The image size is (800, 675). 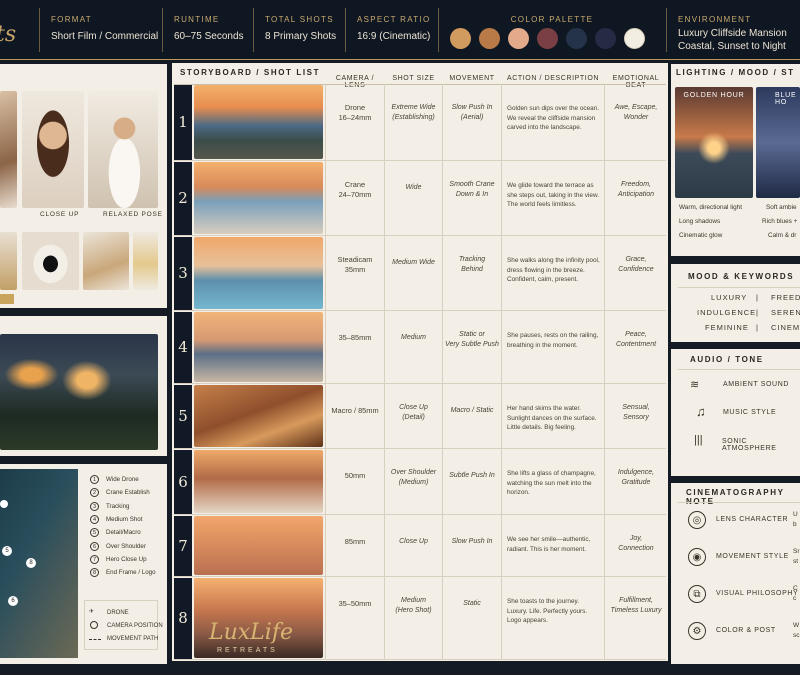 I want to click on brand-logo: LuxLife, so click(x=251, y=632).